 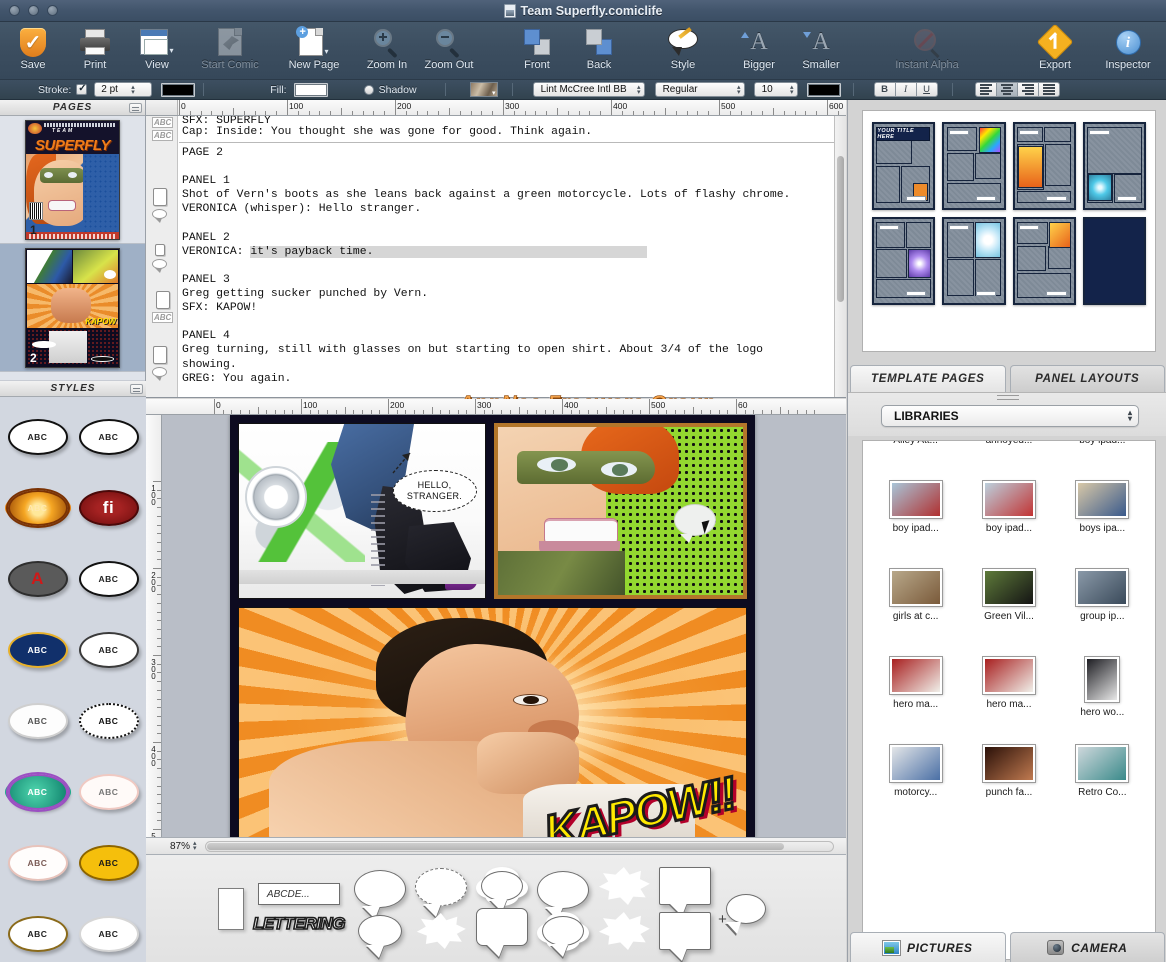 I want to click on script-line: PANEL 3, so click(x=508, y=280).